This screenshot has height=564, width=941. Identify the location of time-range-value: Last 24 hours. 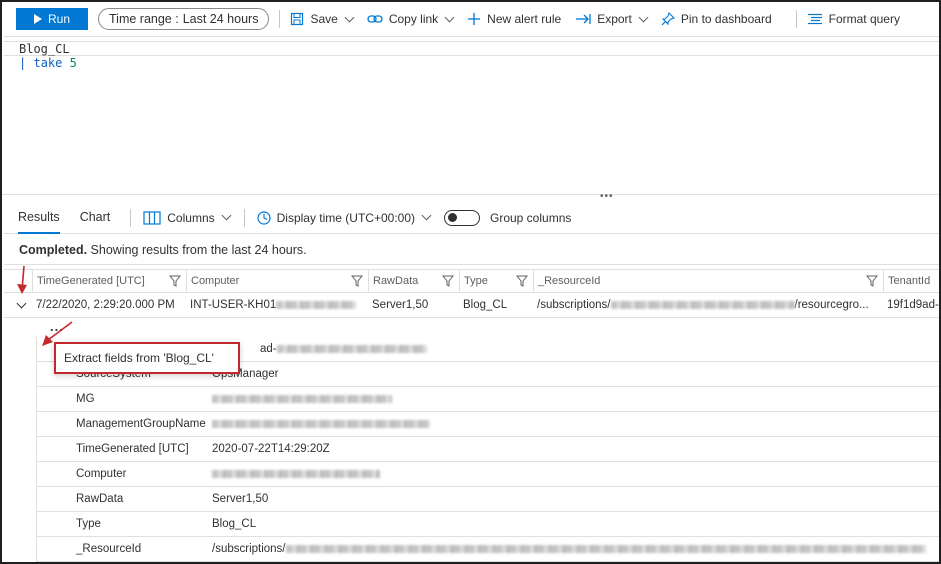
(220, 19).